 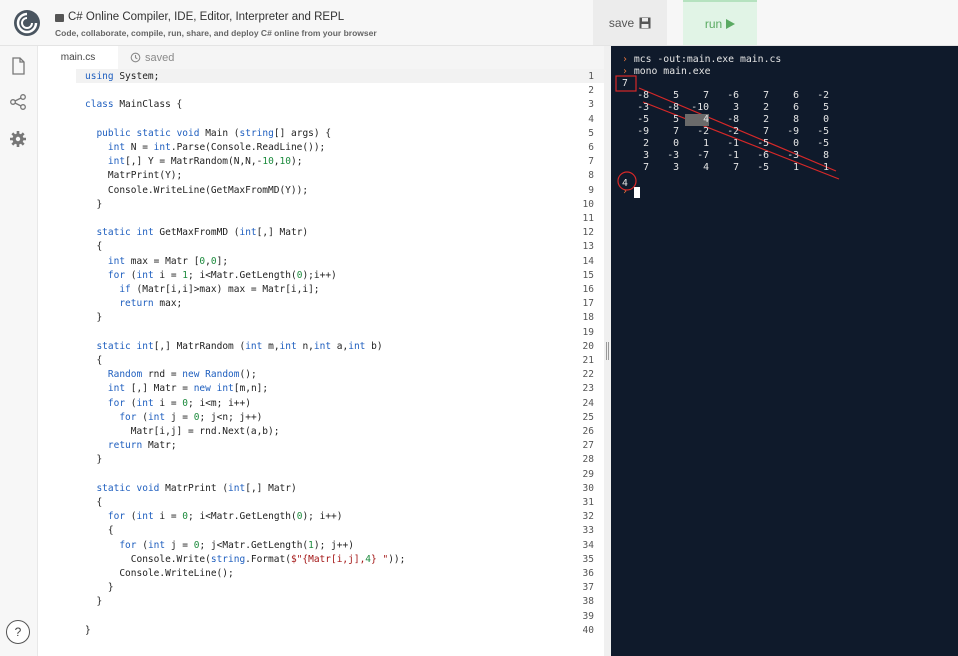 What do you see at coordinates (591, 190) in the screenshot?
I see `line-number: 9` at bounding box center [591, 190].